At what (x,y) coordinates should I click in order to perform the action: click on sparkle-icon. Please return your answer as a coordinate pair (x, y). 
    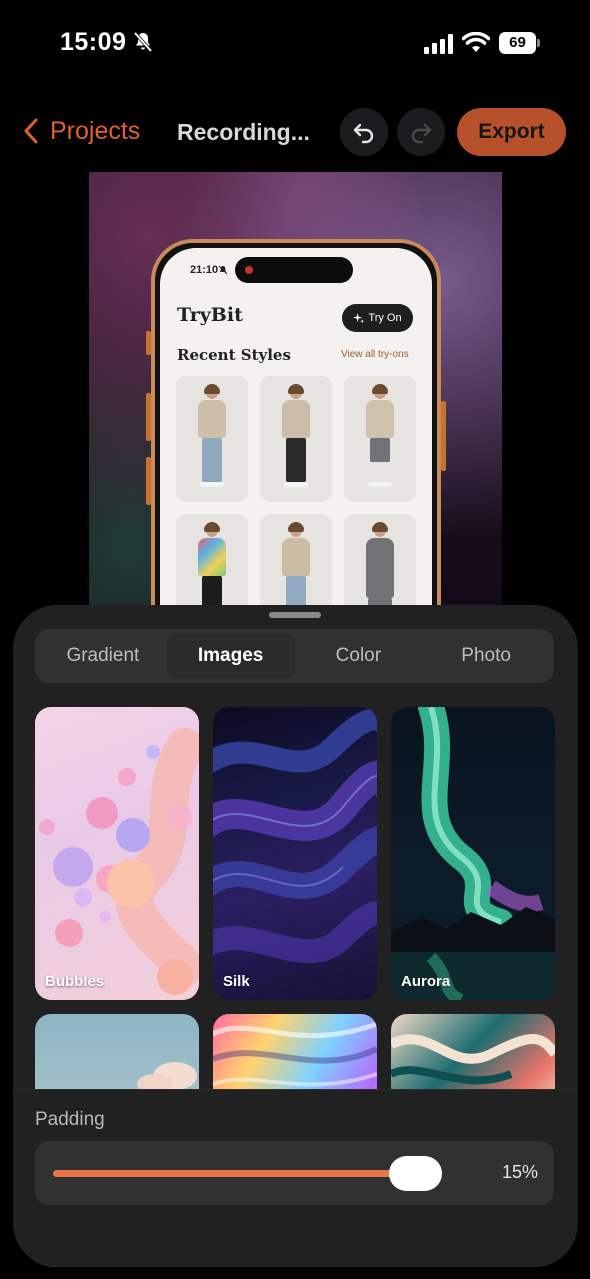
    Looking at the image, I should click on (359, 317).